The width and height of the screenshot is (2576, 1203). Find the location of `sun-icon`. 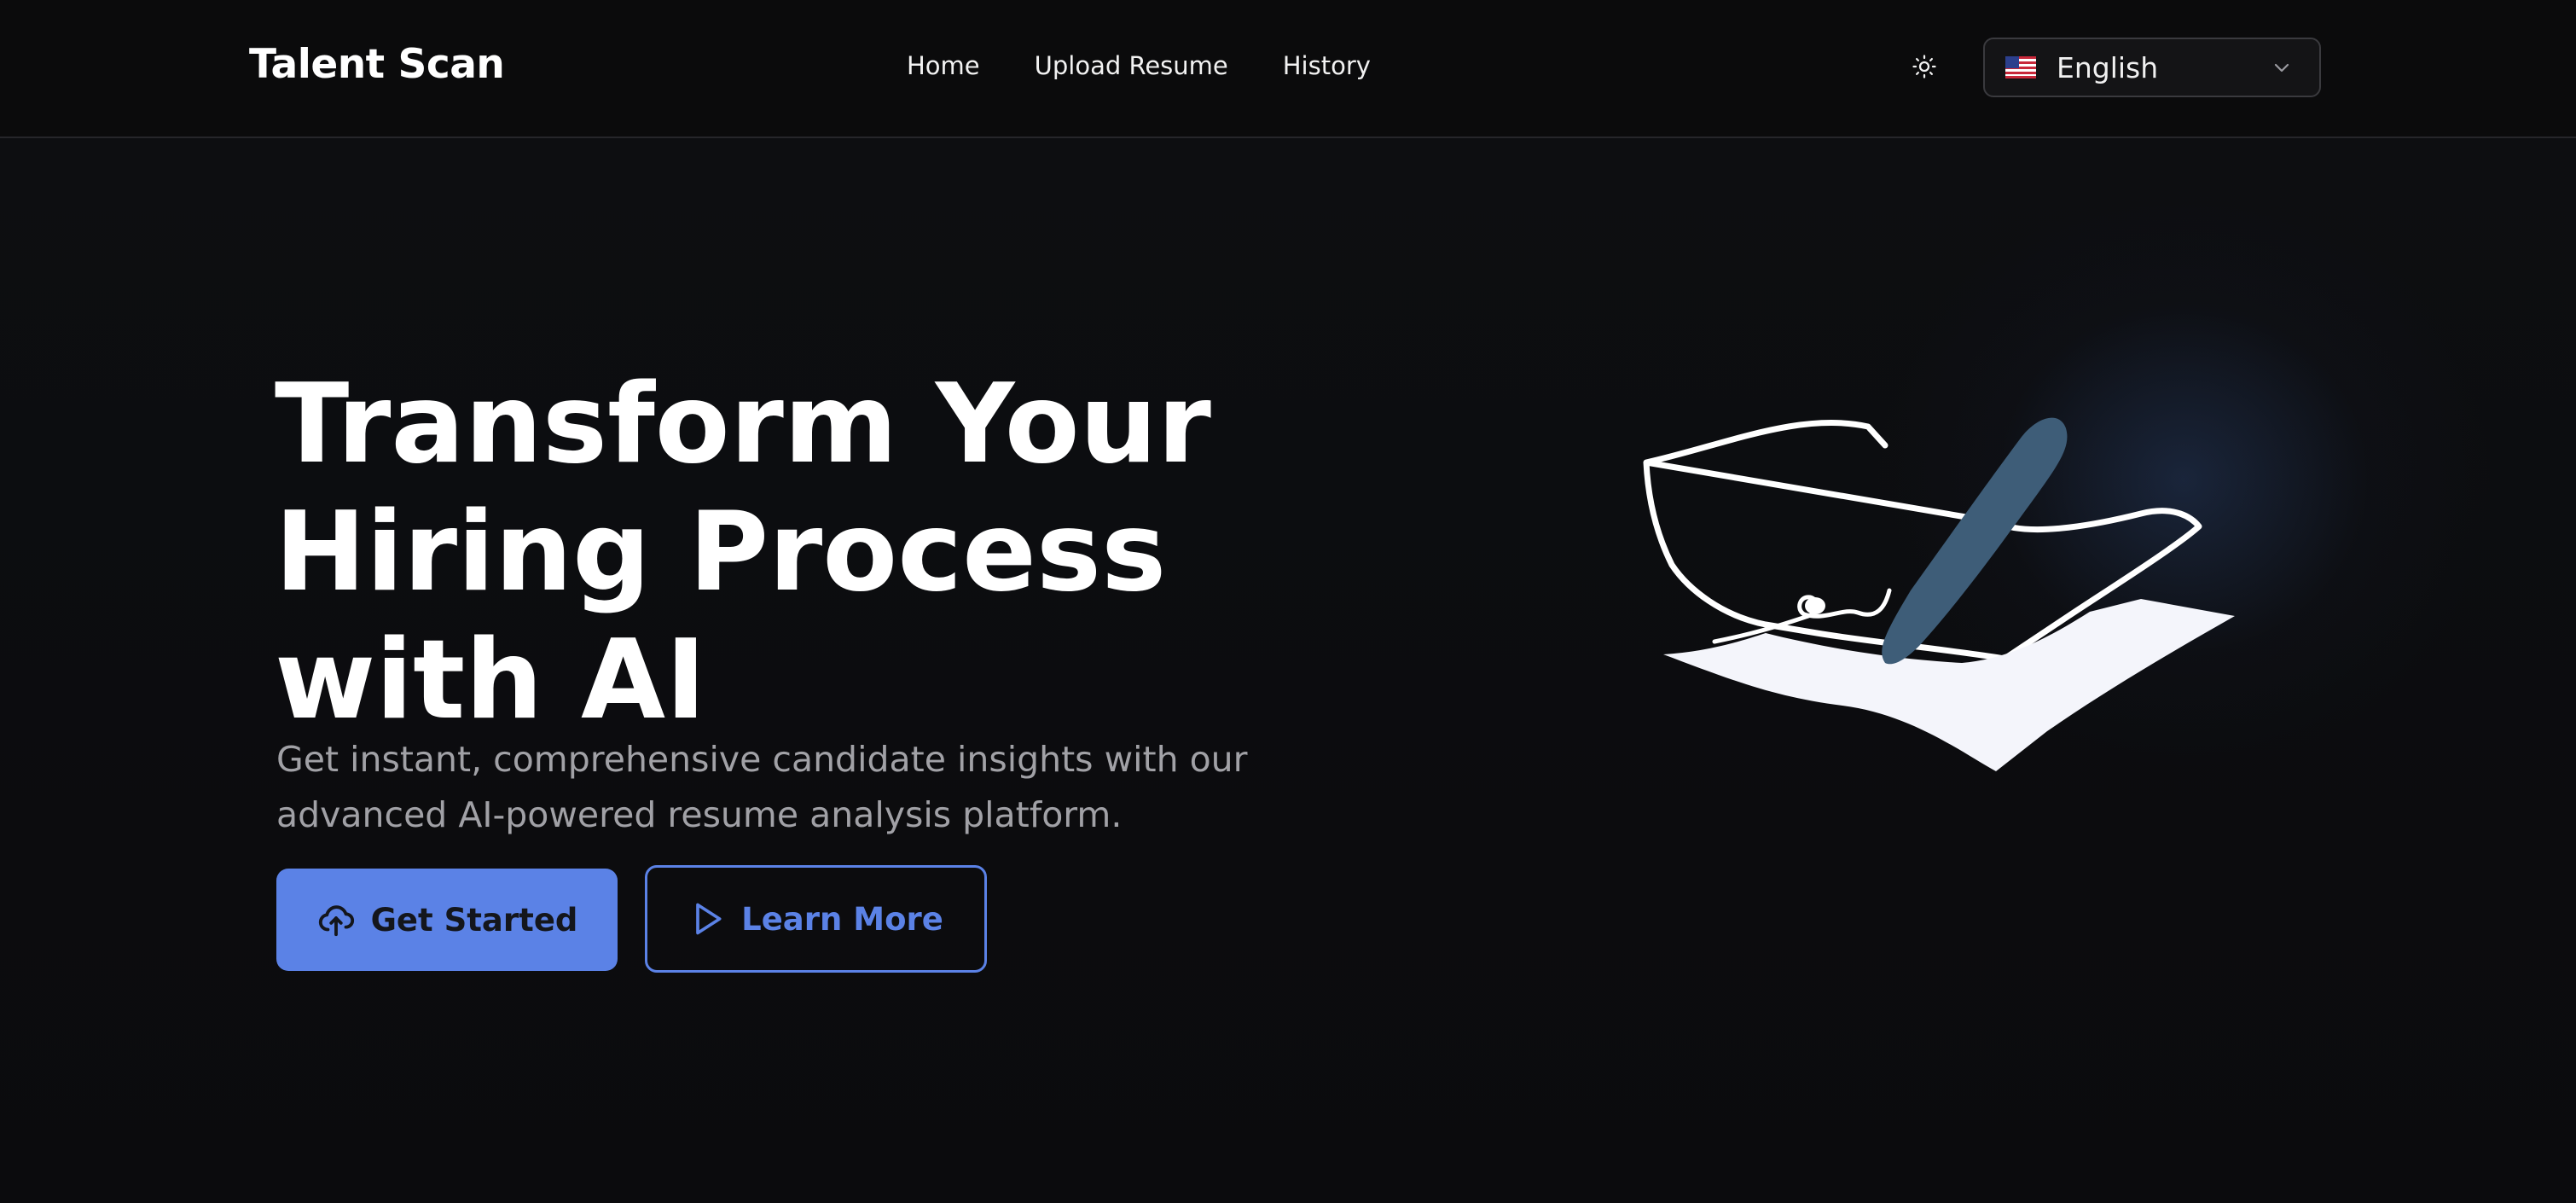

sun-icon is located at coordinates (1924, 66).